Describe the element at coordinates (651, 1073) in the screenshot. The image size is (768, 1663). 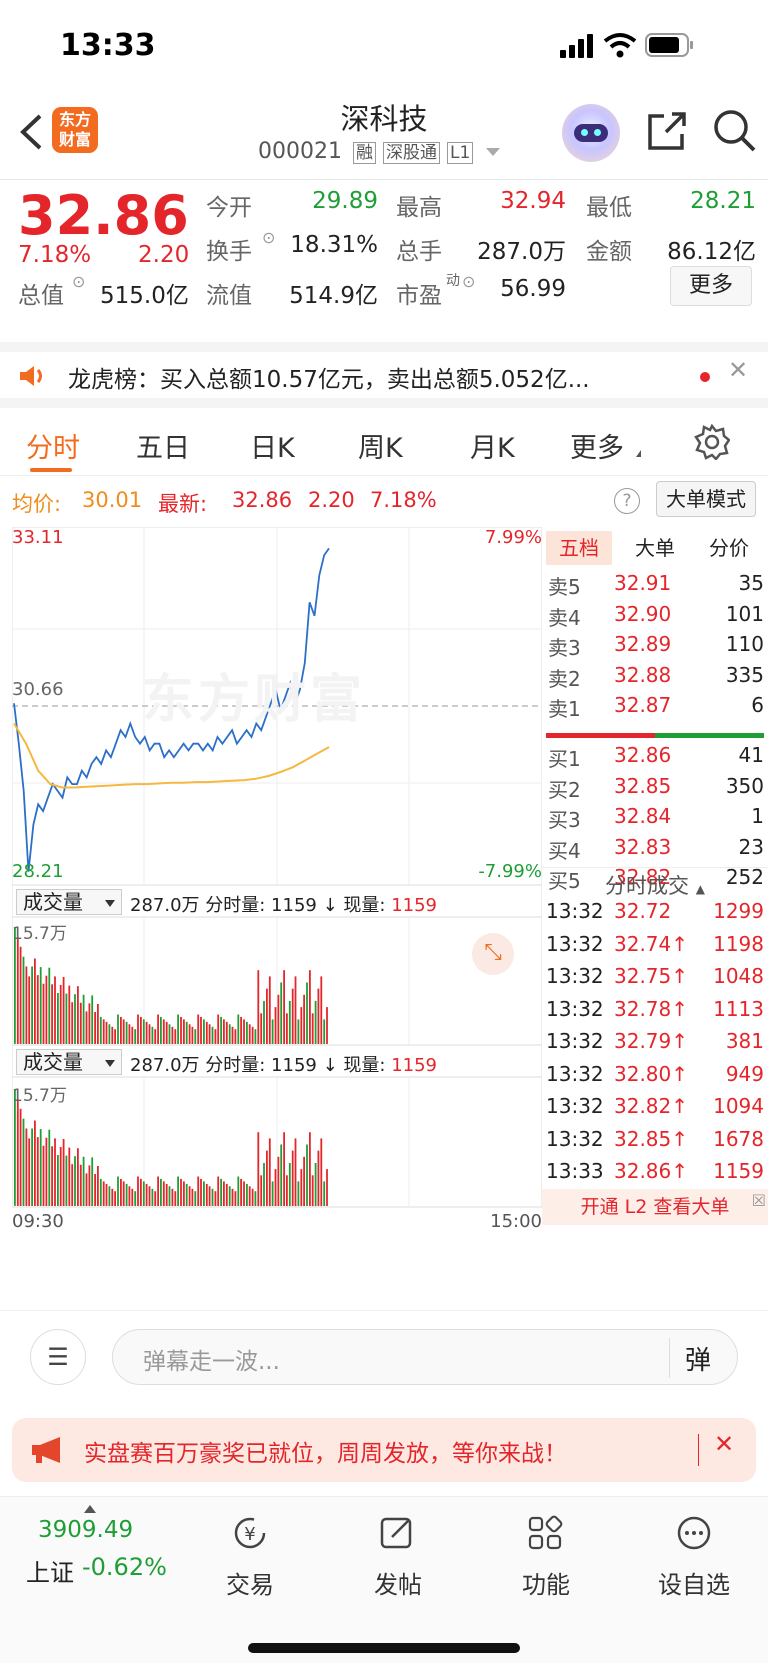
I see `trade-price: 32.80↑` at that location.